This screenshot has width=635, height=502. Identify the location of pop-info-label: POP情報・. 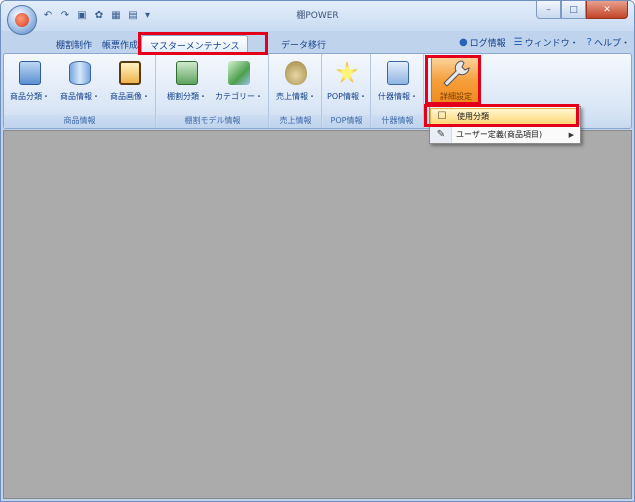
(347, 96).